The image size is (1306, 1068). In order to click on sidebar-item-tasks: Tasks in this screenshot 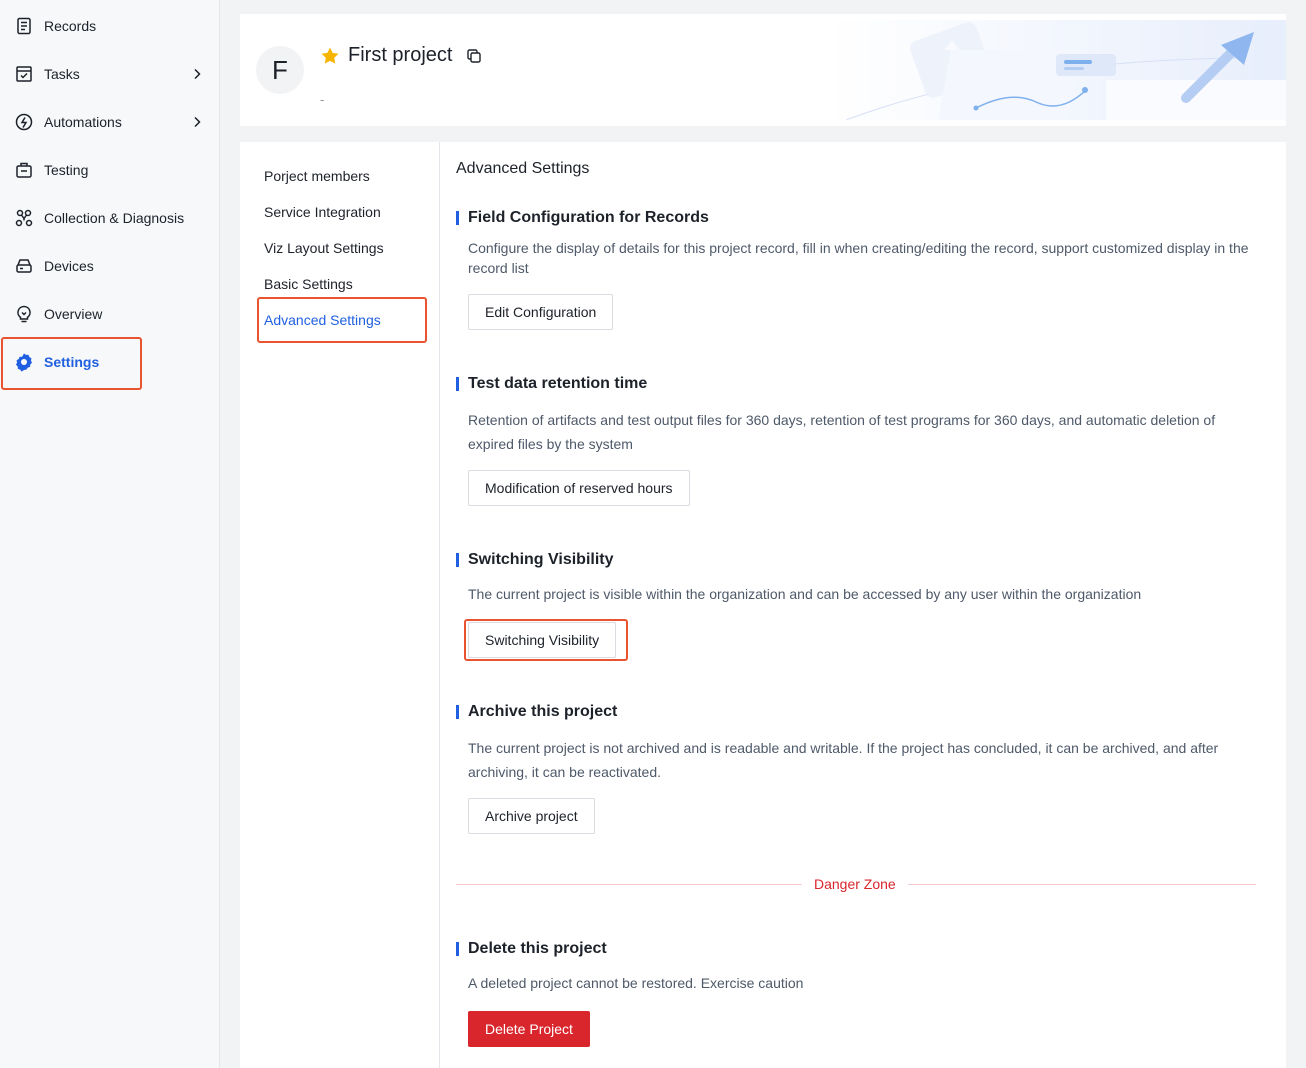, I will do `click(109, 74)`.